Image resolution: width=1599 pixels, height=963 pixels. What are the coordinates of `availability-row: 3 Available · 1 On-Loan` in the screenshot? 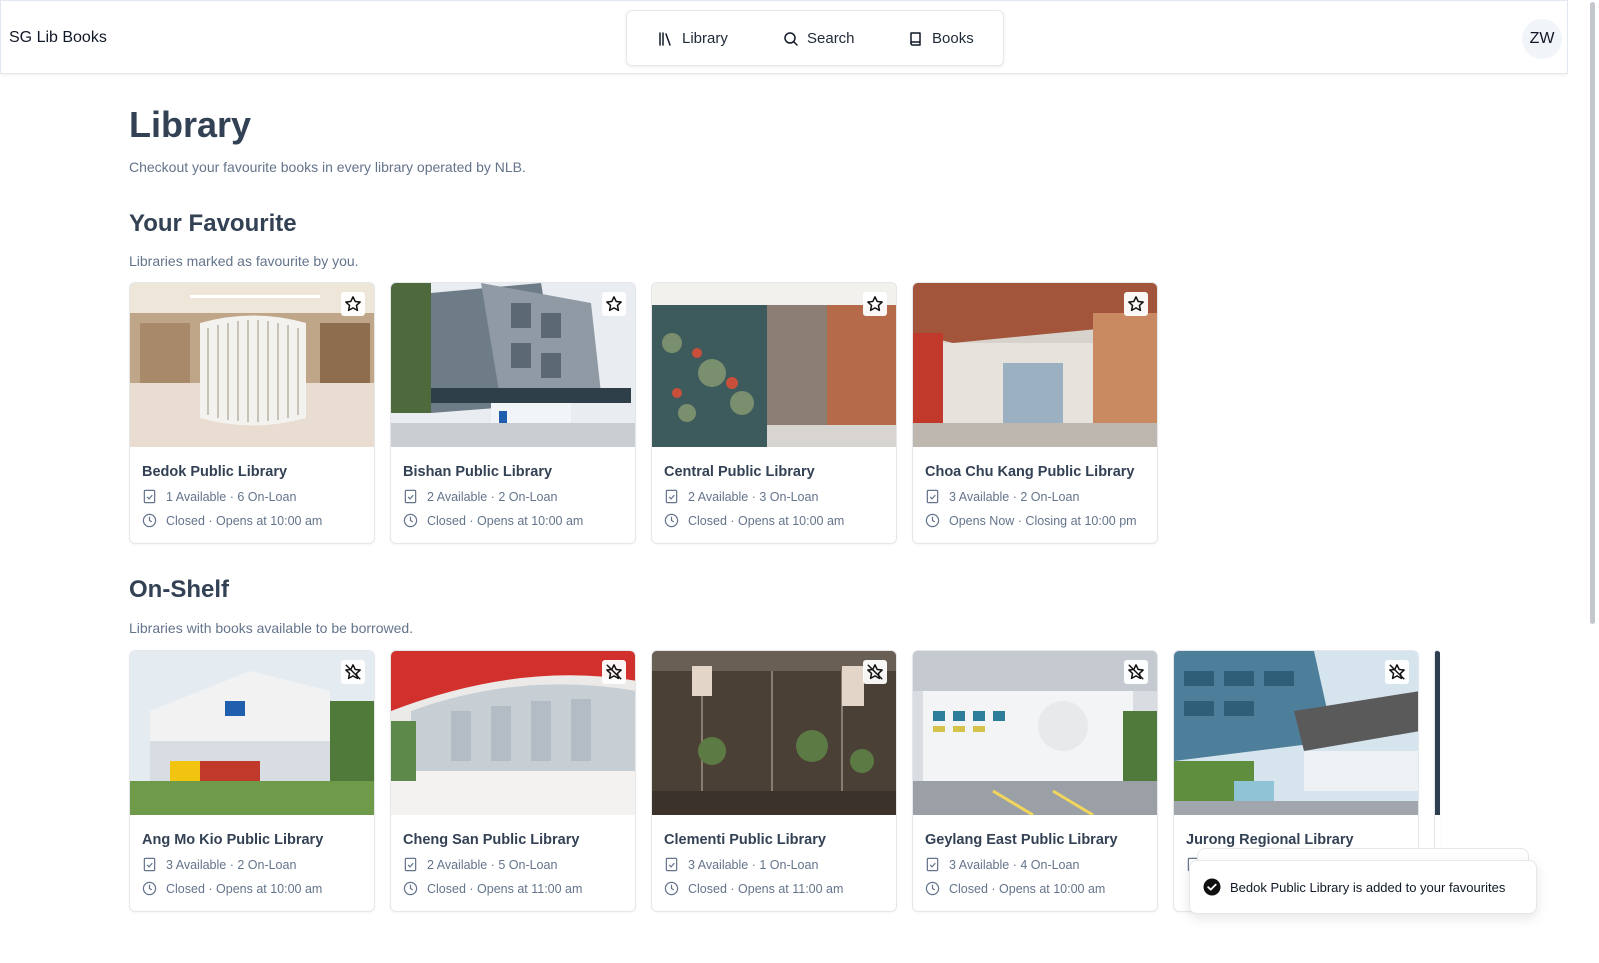 It's located at (741, 864).